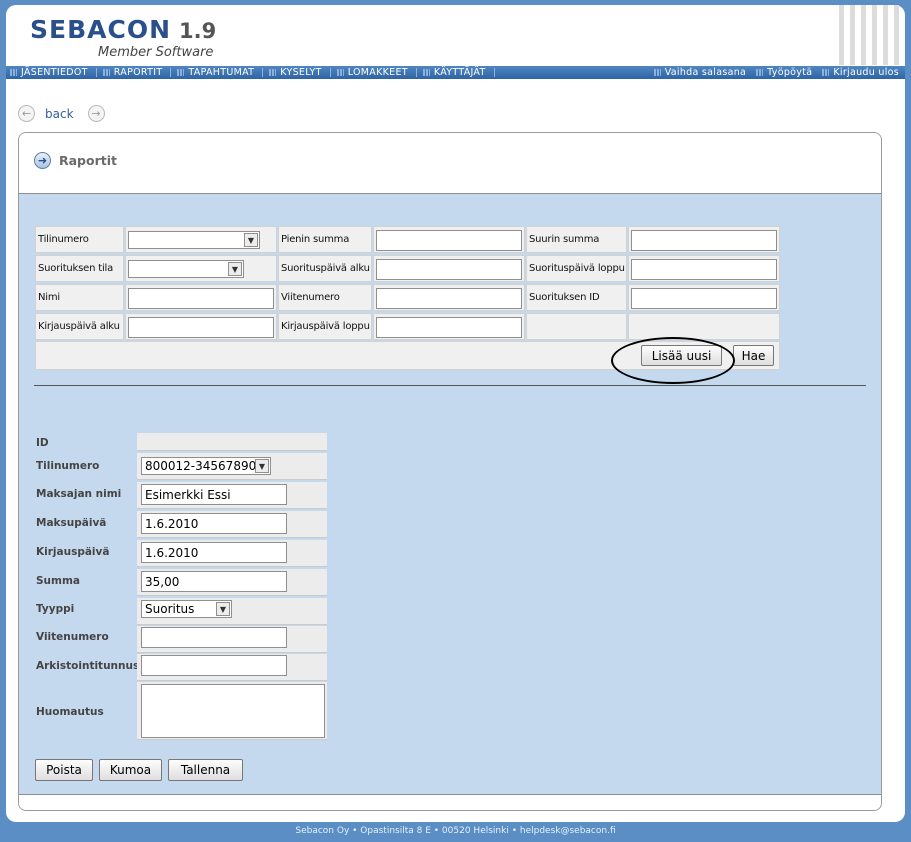  I want to click on form-field-id, so click(232, 442).